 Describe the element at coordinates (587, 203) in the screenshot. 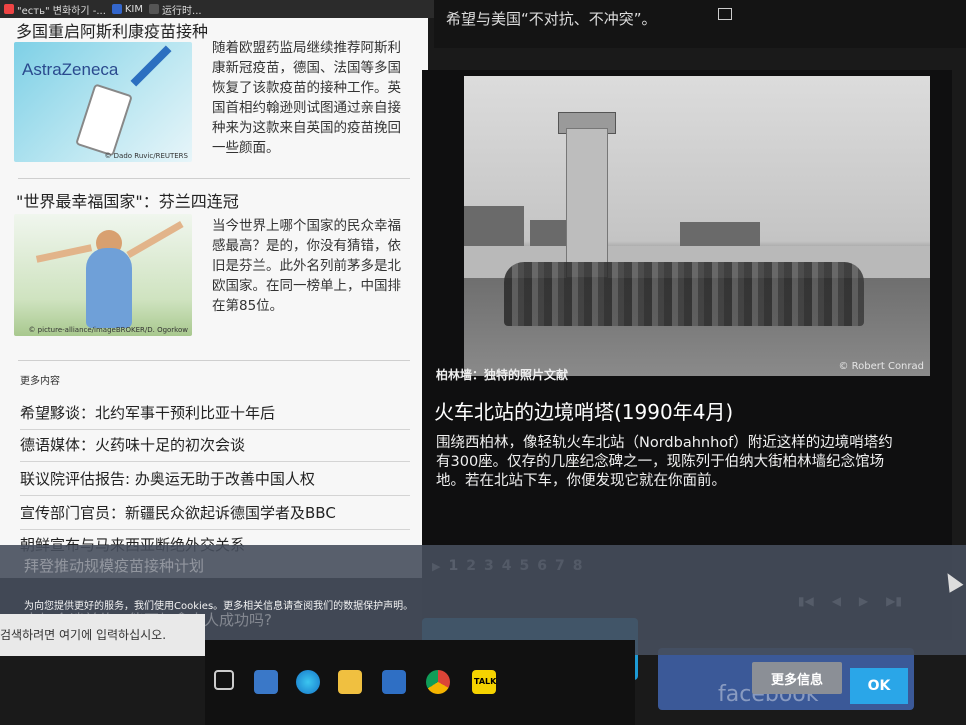

I see `watchtower-icon` at that location.